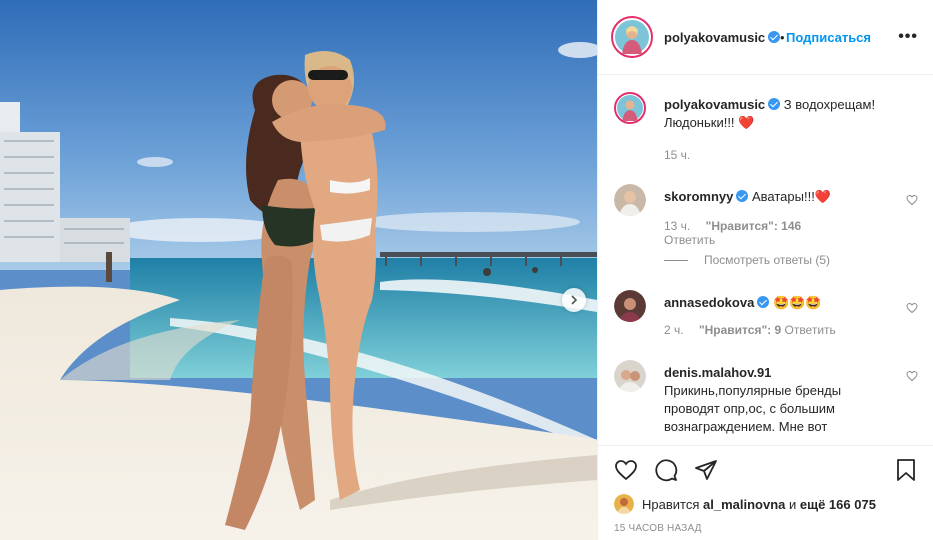 Image resolution: width=933 pixels, height=540 pixels. What do you see at coordinates (754, 226) in the screenshot?
I see `comment-likes: "Нравится": 146` at bounding box center [754, 226].